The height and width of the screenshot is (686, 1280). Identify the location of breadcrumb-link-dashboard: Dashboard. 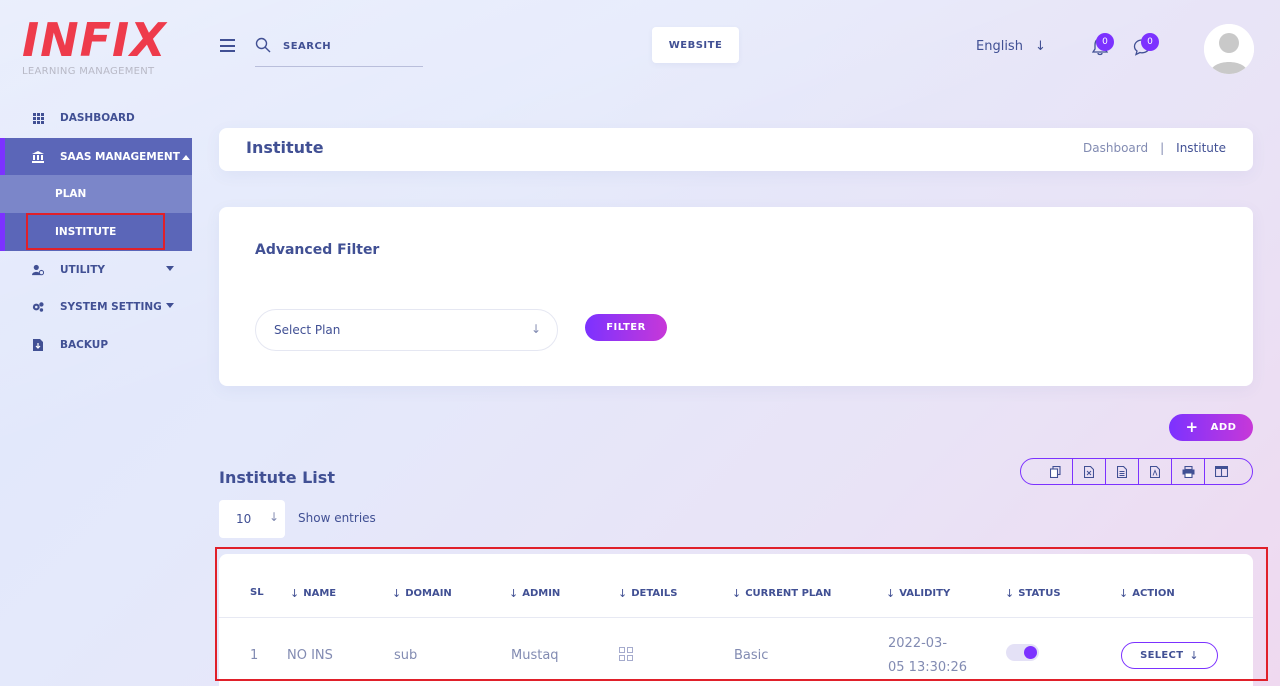
(1115, 148).